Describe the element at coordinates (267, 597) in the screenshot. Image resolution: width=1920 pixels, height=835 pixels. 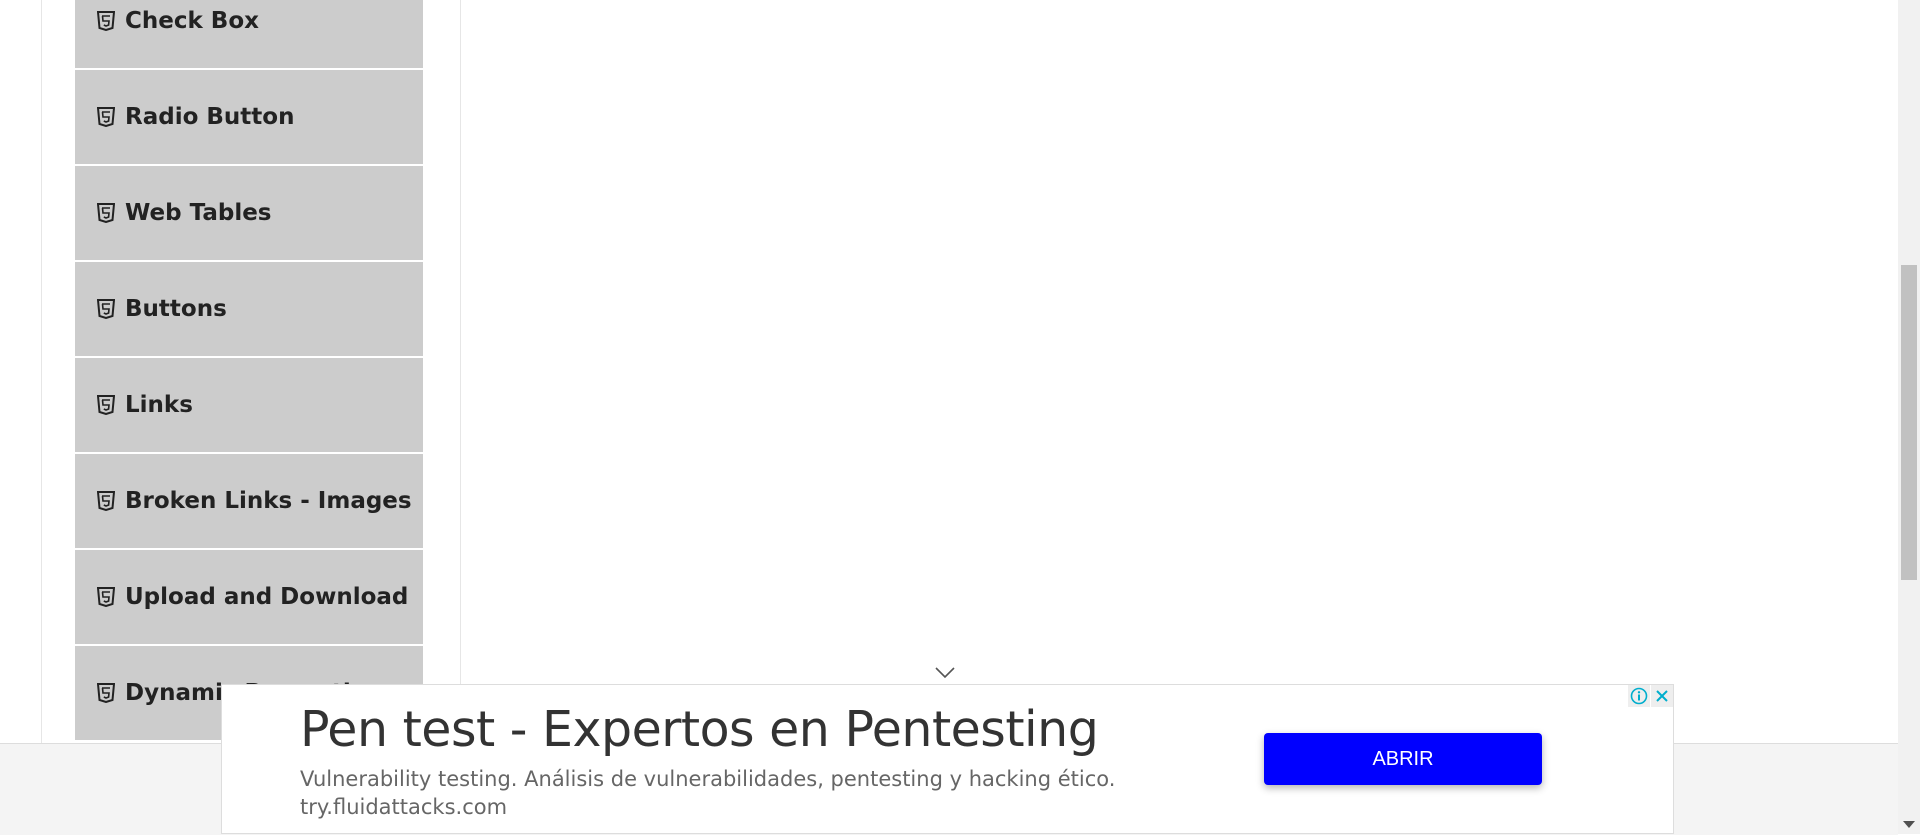
I see `menu-item-label: Upload and Download` at that location.